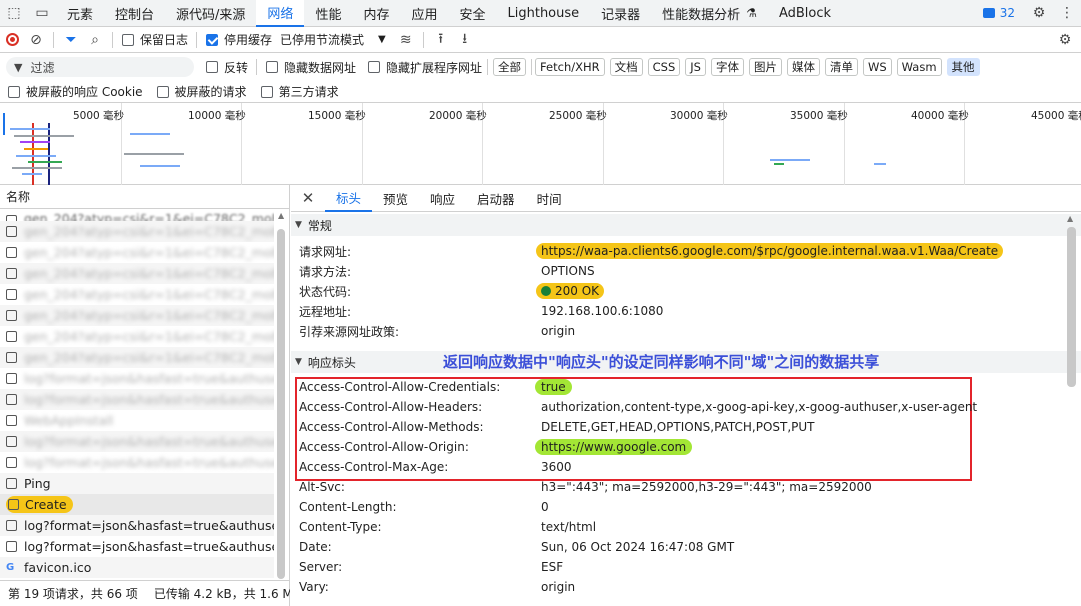 This screenshot has width=1081, height=606. I want to click on tab-preview: 预览, so click(395, 198).